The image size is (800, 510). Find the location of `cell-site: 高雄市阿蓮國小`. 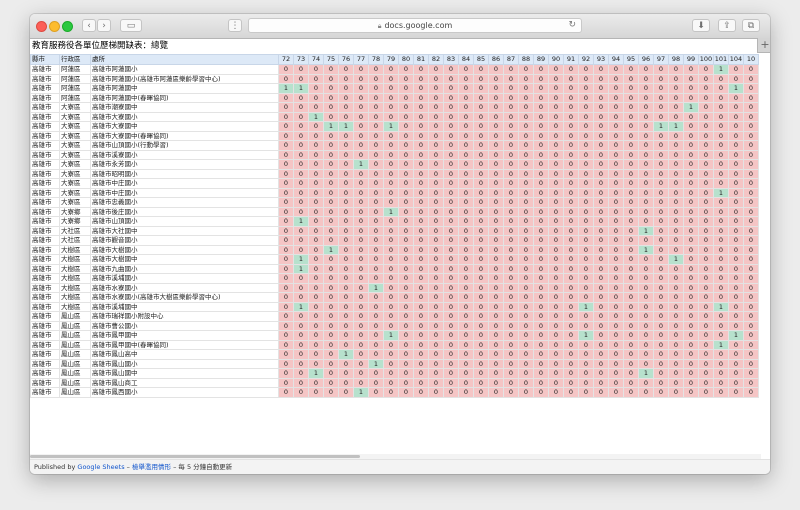

cell-site: 高雄市阿蓮國小 is located at coordinates (184, 69).